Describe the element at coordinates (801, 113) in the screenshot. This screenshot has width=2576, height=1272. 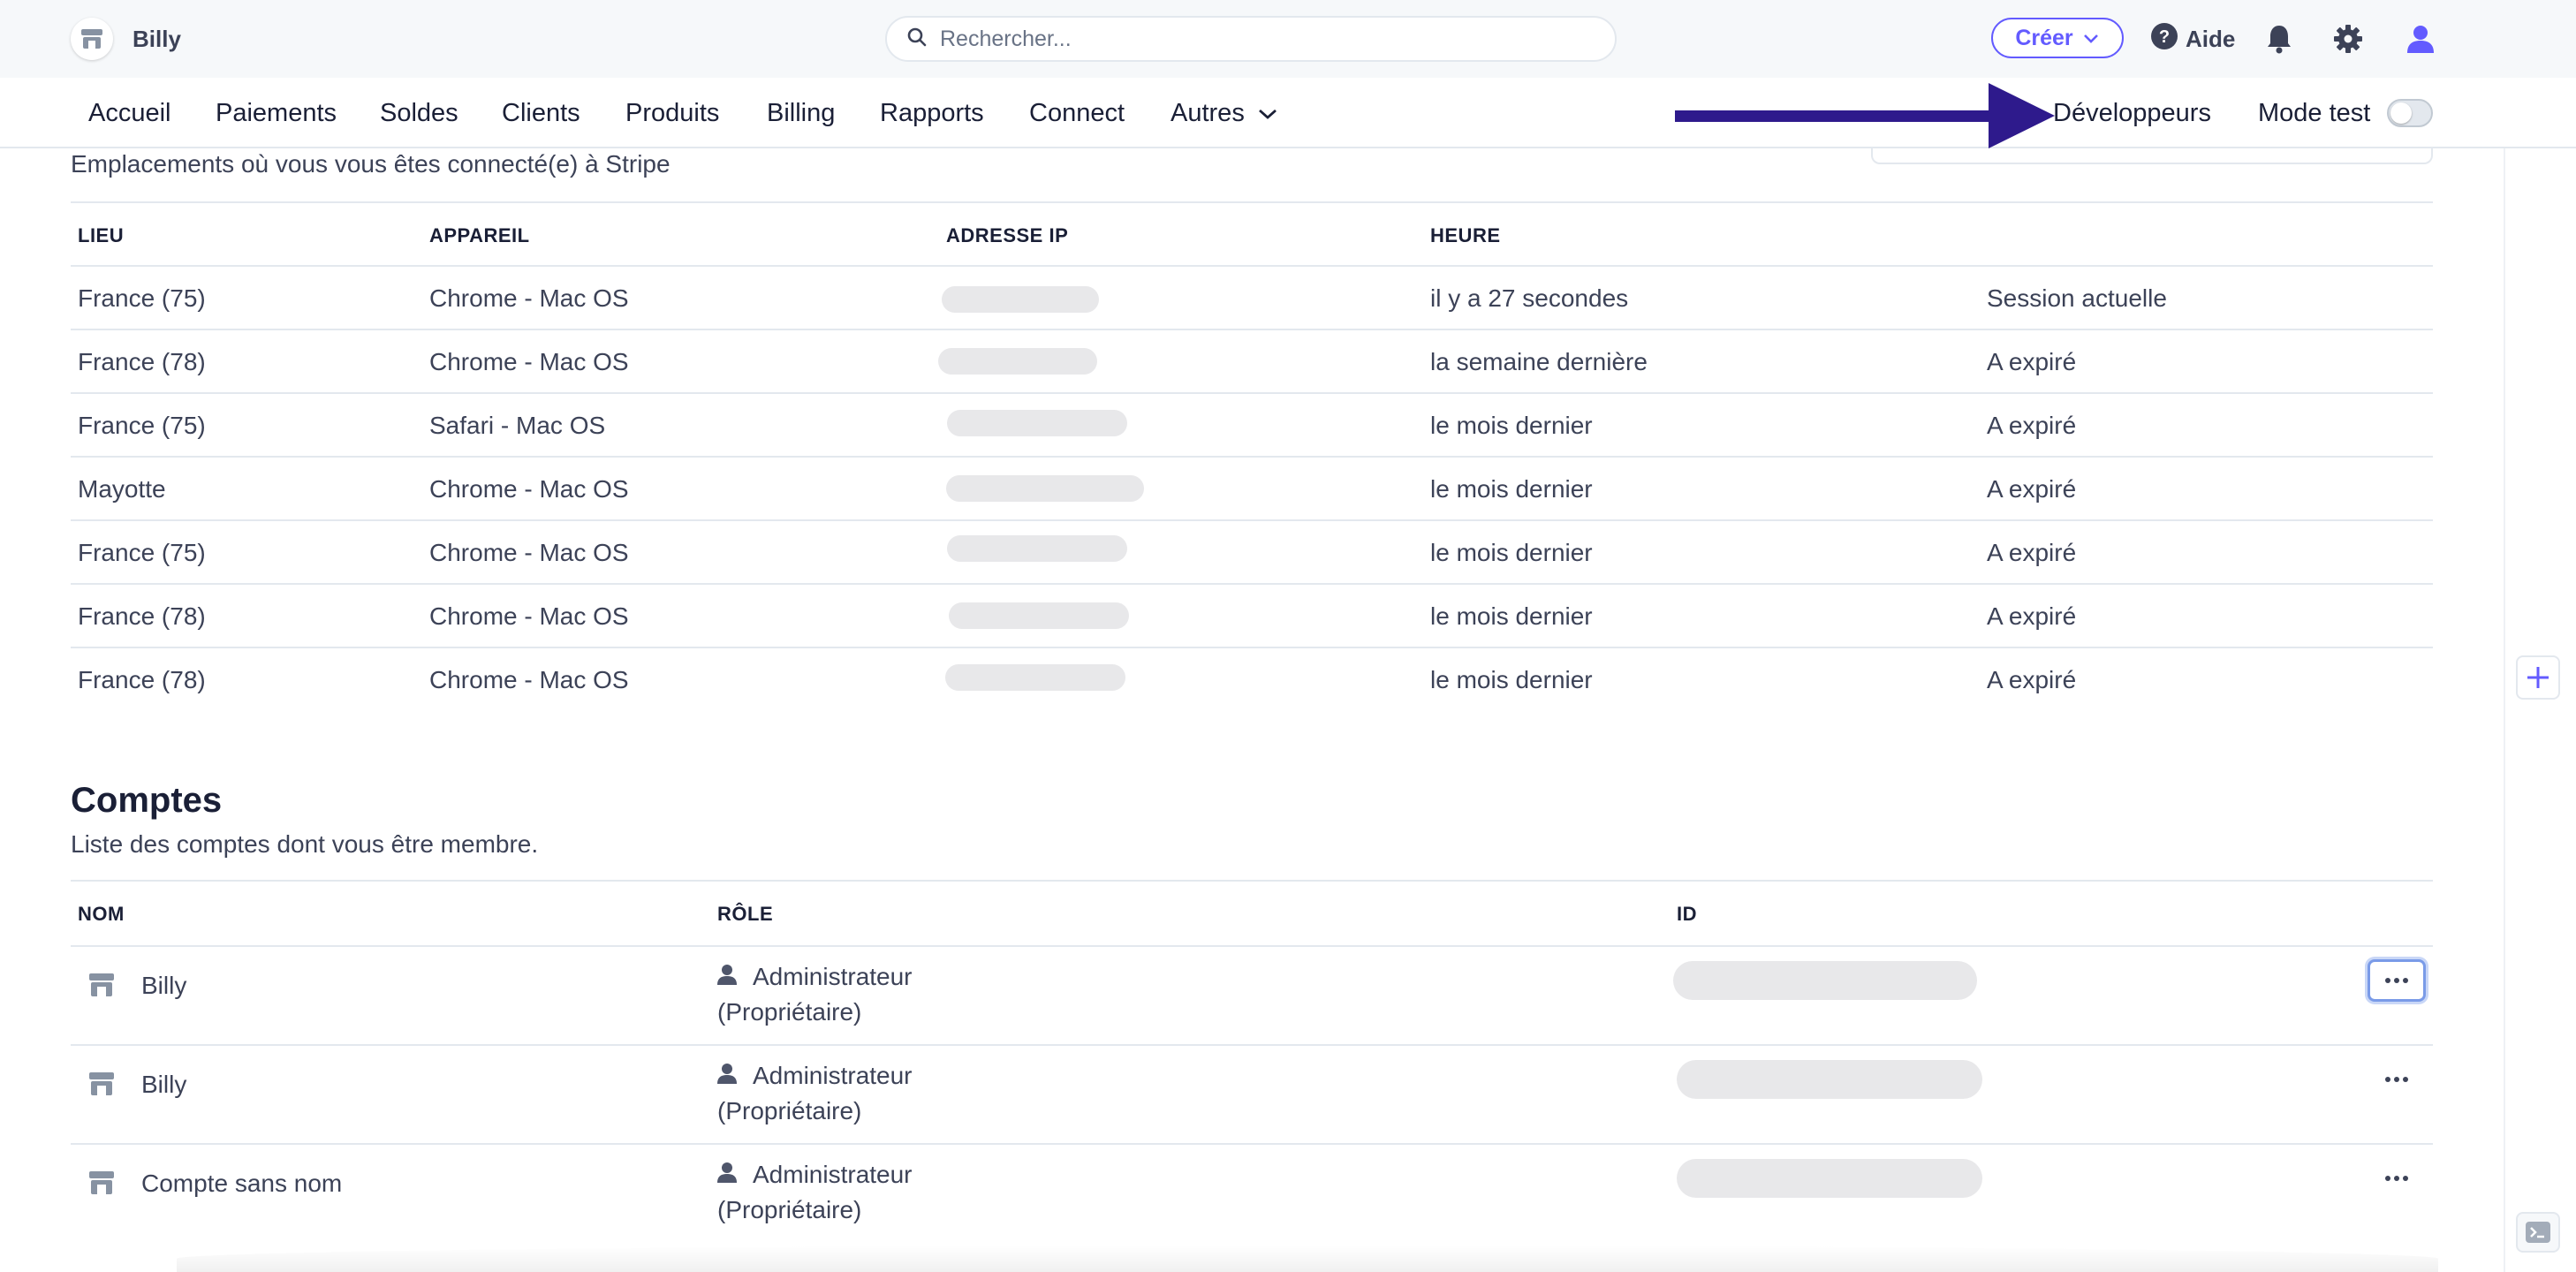
I see `nav-item-billing: Billing` at that location.